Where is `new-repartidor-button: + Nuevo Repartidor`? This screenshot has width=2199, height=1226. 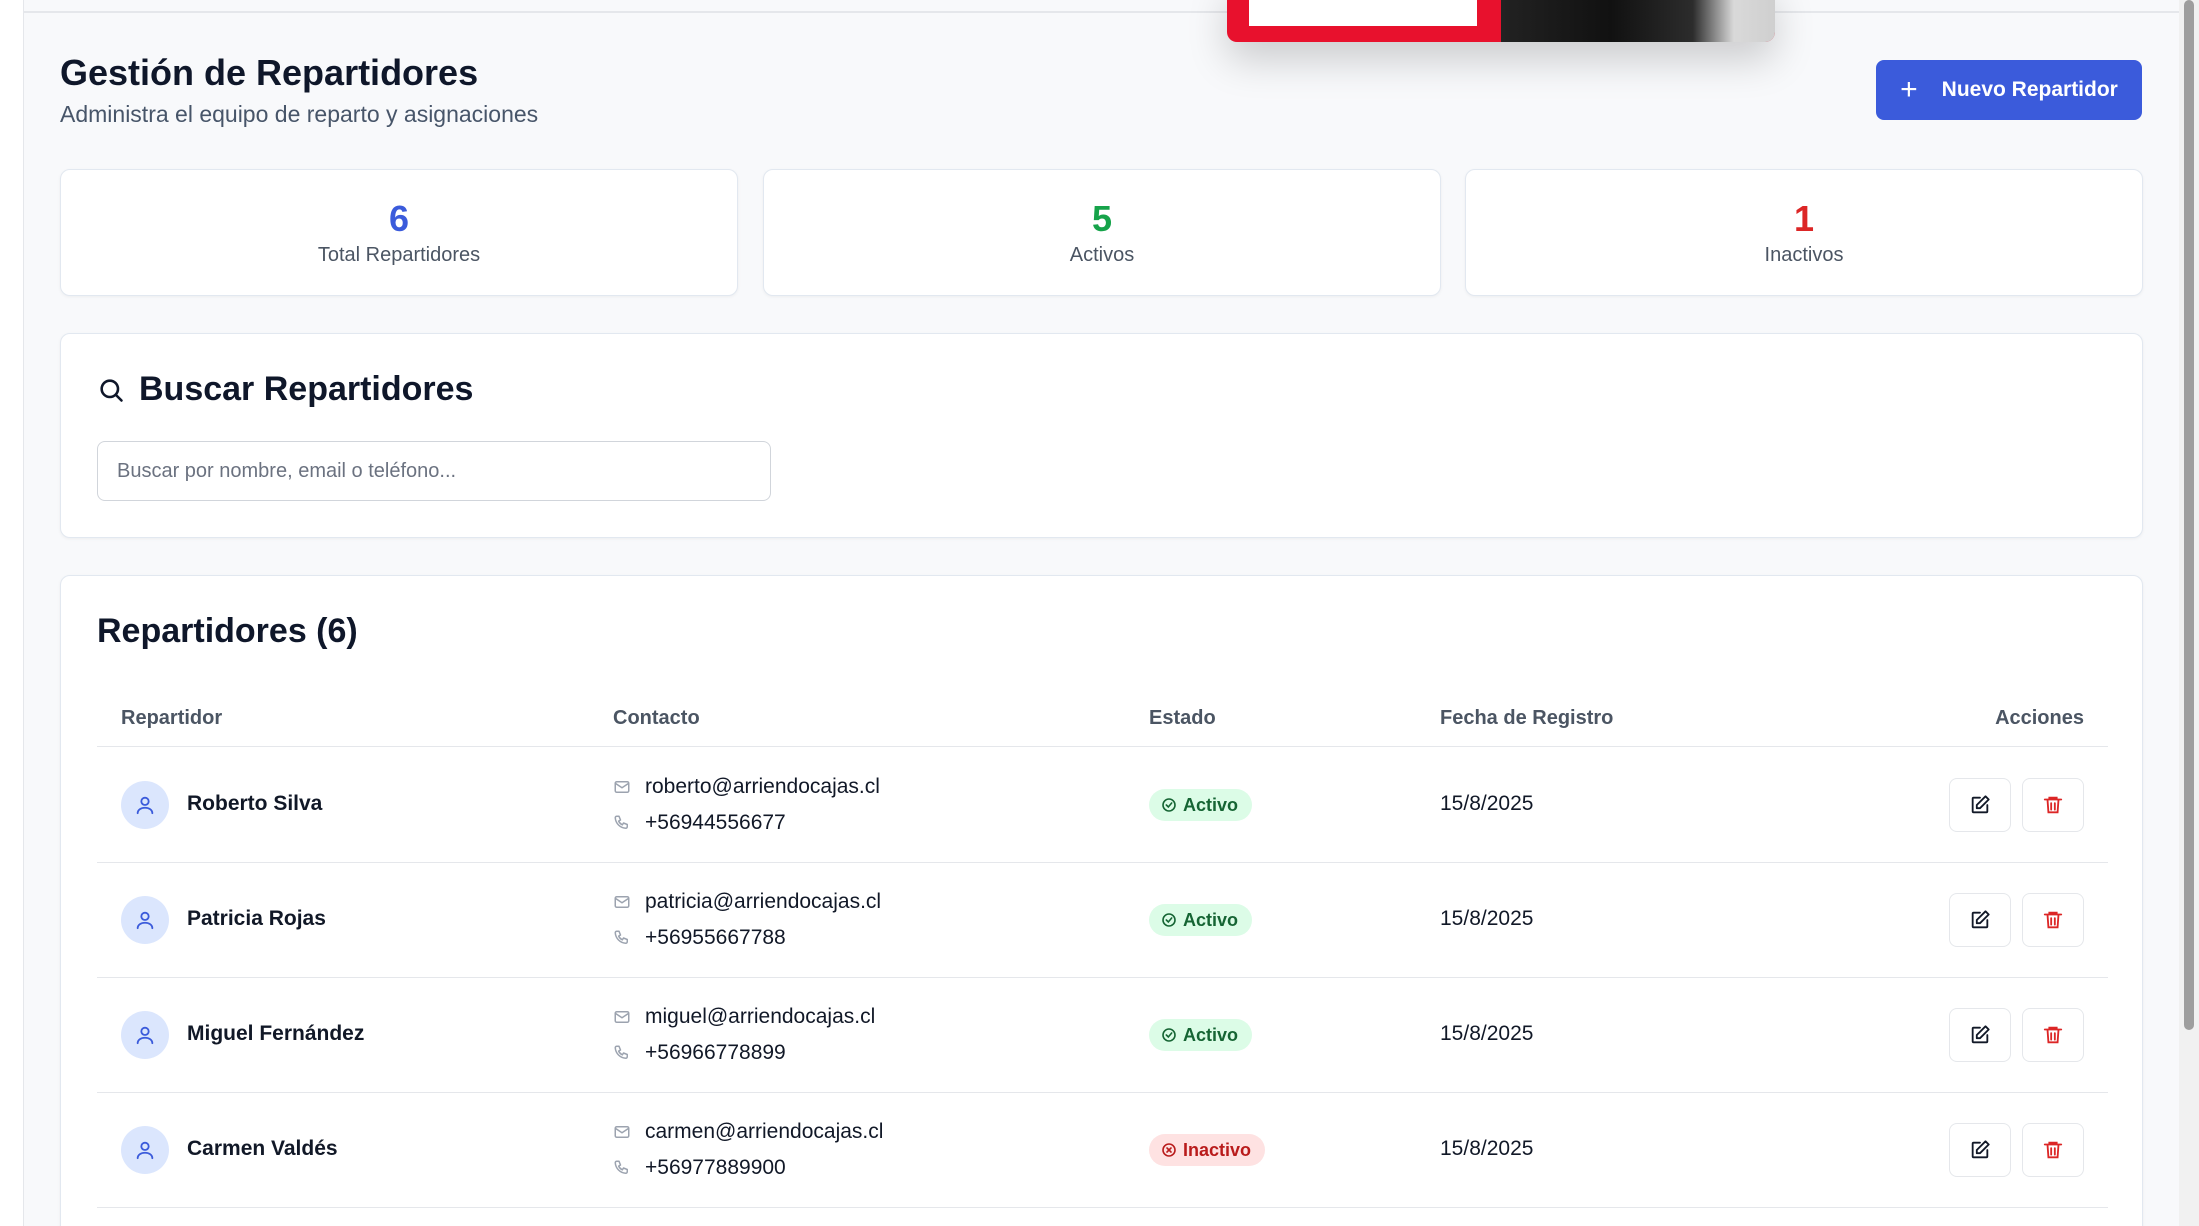 new-repartidor-button: + Nuevo Repartidor is located at coordinates (2009, 90).